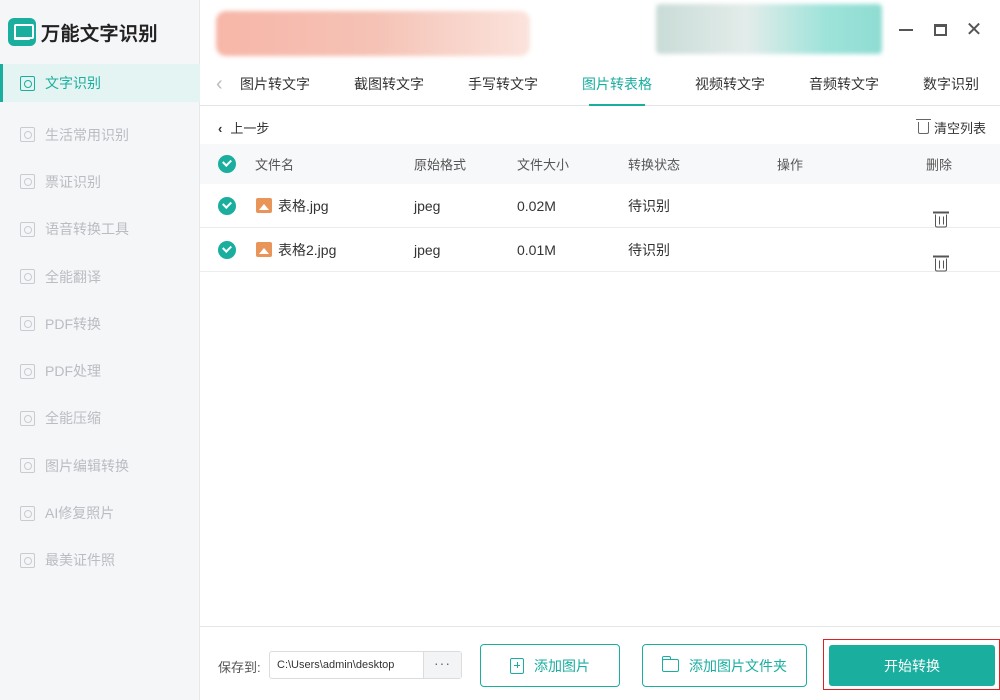  Describe the element at coordinates (562, 665) in the screenshot. I see `add-image-label: 添加图片` at that location.